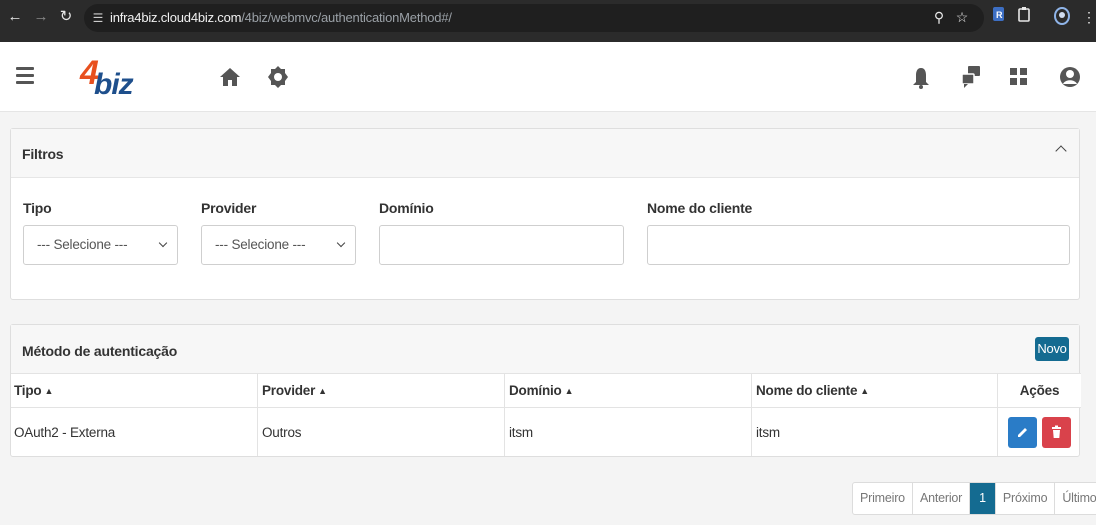  I want to click on tipo-select-value: --- Selecione ---, so click(82, 244).